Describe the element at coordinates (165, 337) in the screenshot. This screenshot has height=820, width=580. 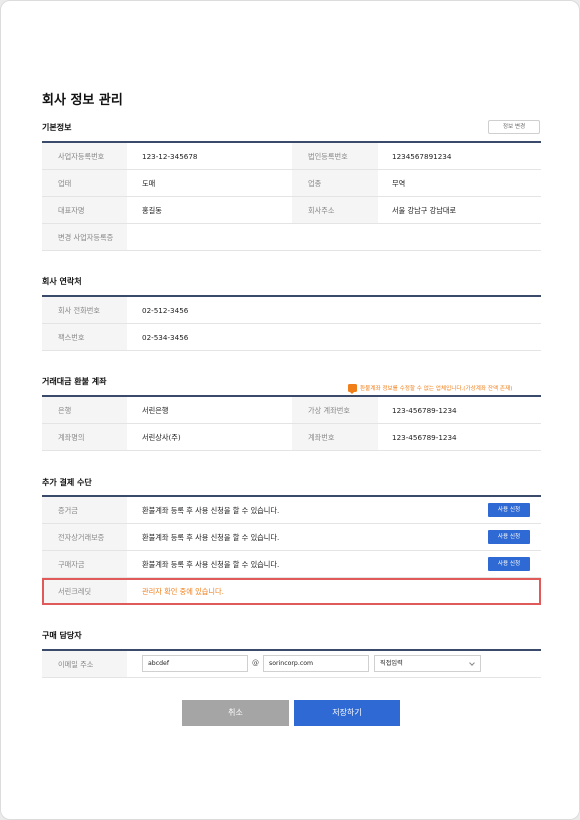
I see `value-fax: 02-534-3456` at that location.